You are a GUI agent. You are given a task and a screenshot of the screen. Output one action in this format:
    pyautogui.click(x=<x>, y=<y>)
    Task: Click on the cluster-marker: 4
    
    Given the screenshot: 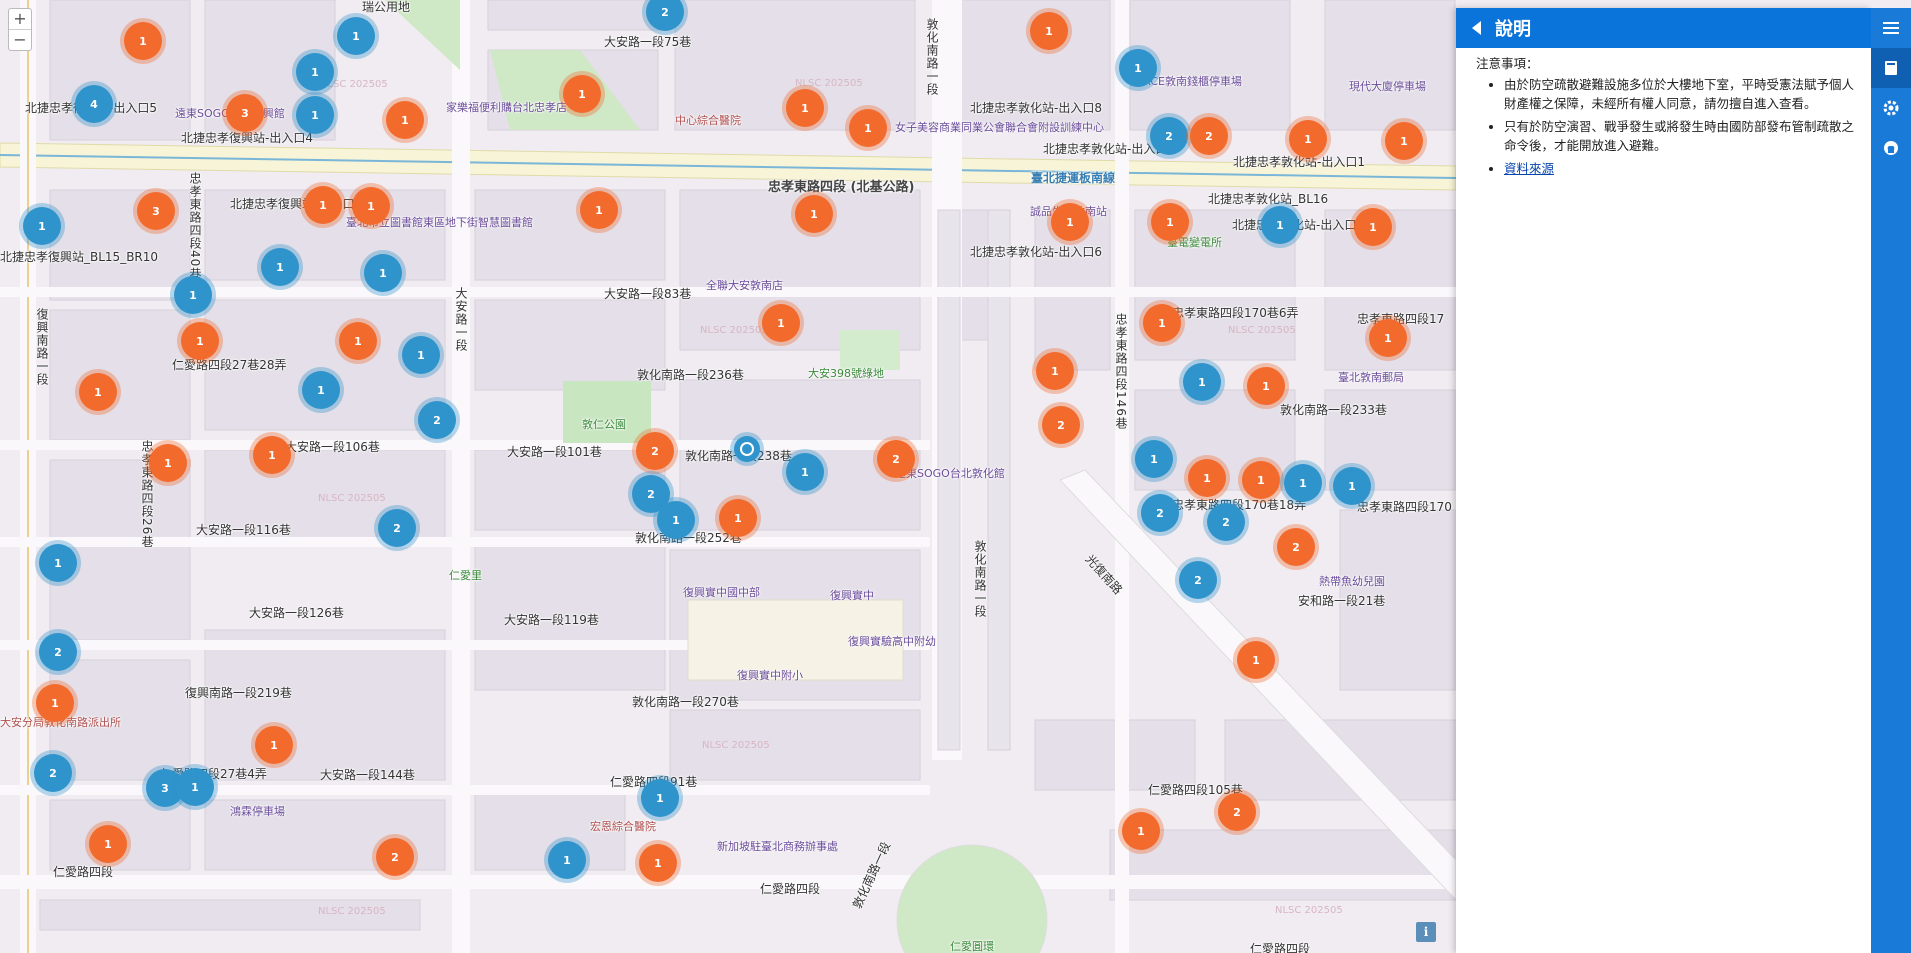 What is the action you would take?
    pyautogui.click(x=94, y=104)
    